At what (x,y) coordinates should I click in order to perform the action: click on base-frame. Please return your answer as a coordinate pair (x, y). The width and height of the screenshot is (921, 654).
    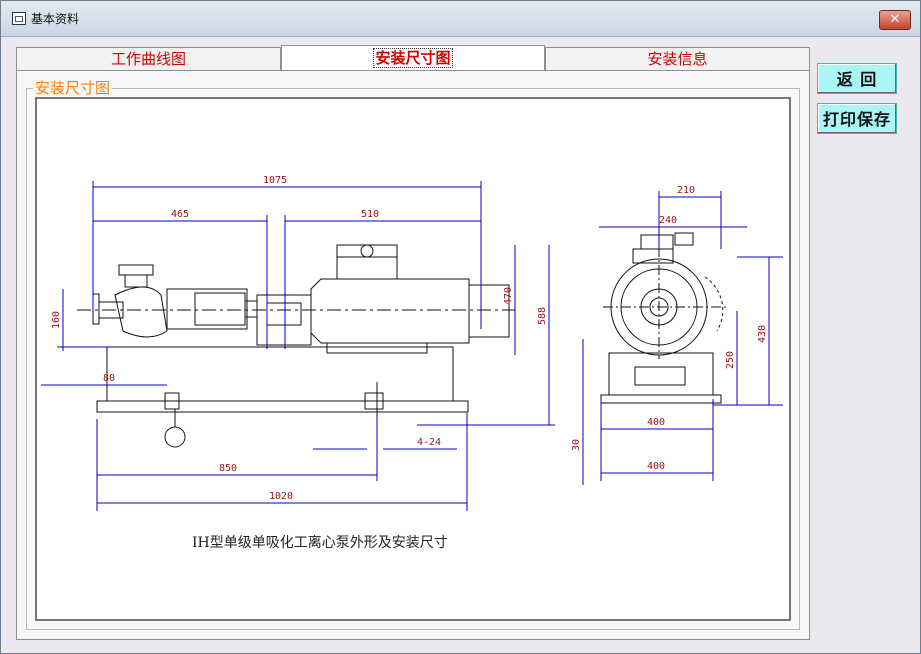
    Looking at the image, I should click on (280, 374).